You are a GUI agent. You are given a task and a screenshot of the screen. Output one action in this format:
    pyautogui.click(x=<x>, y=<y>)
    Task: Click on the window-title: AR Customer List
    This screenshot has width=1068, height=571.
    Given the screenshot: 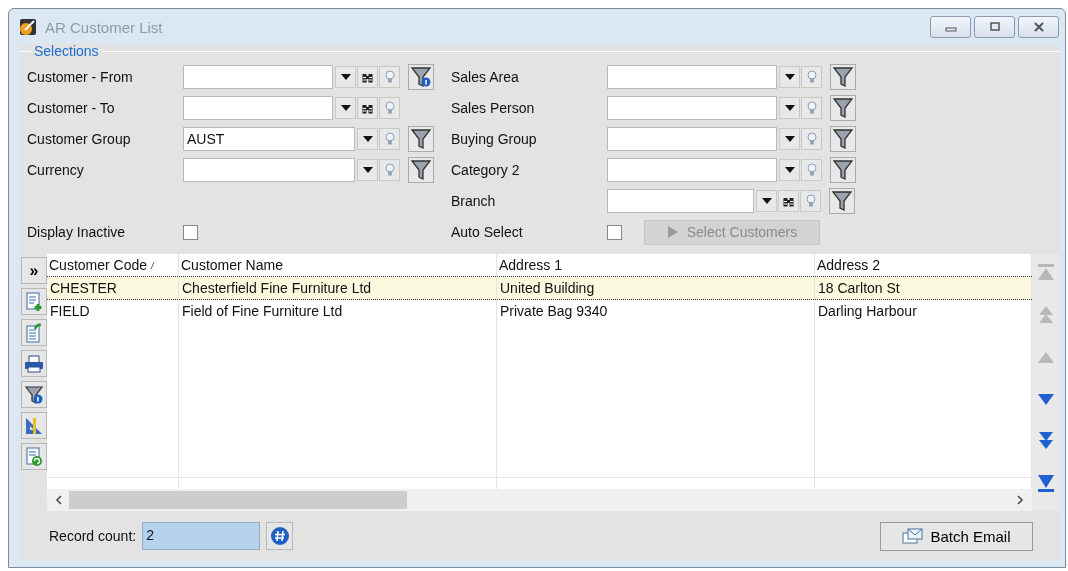 What is the action you would take?
    pyautogui.click(x=104, y=27)
    